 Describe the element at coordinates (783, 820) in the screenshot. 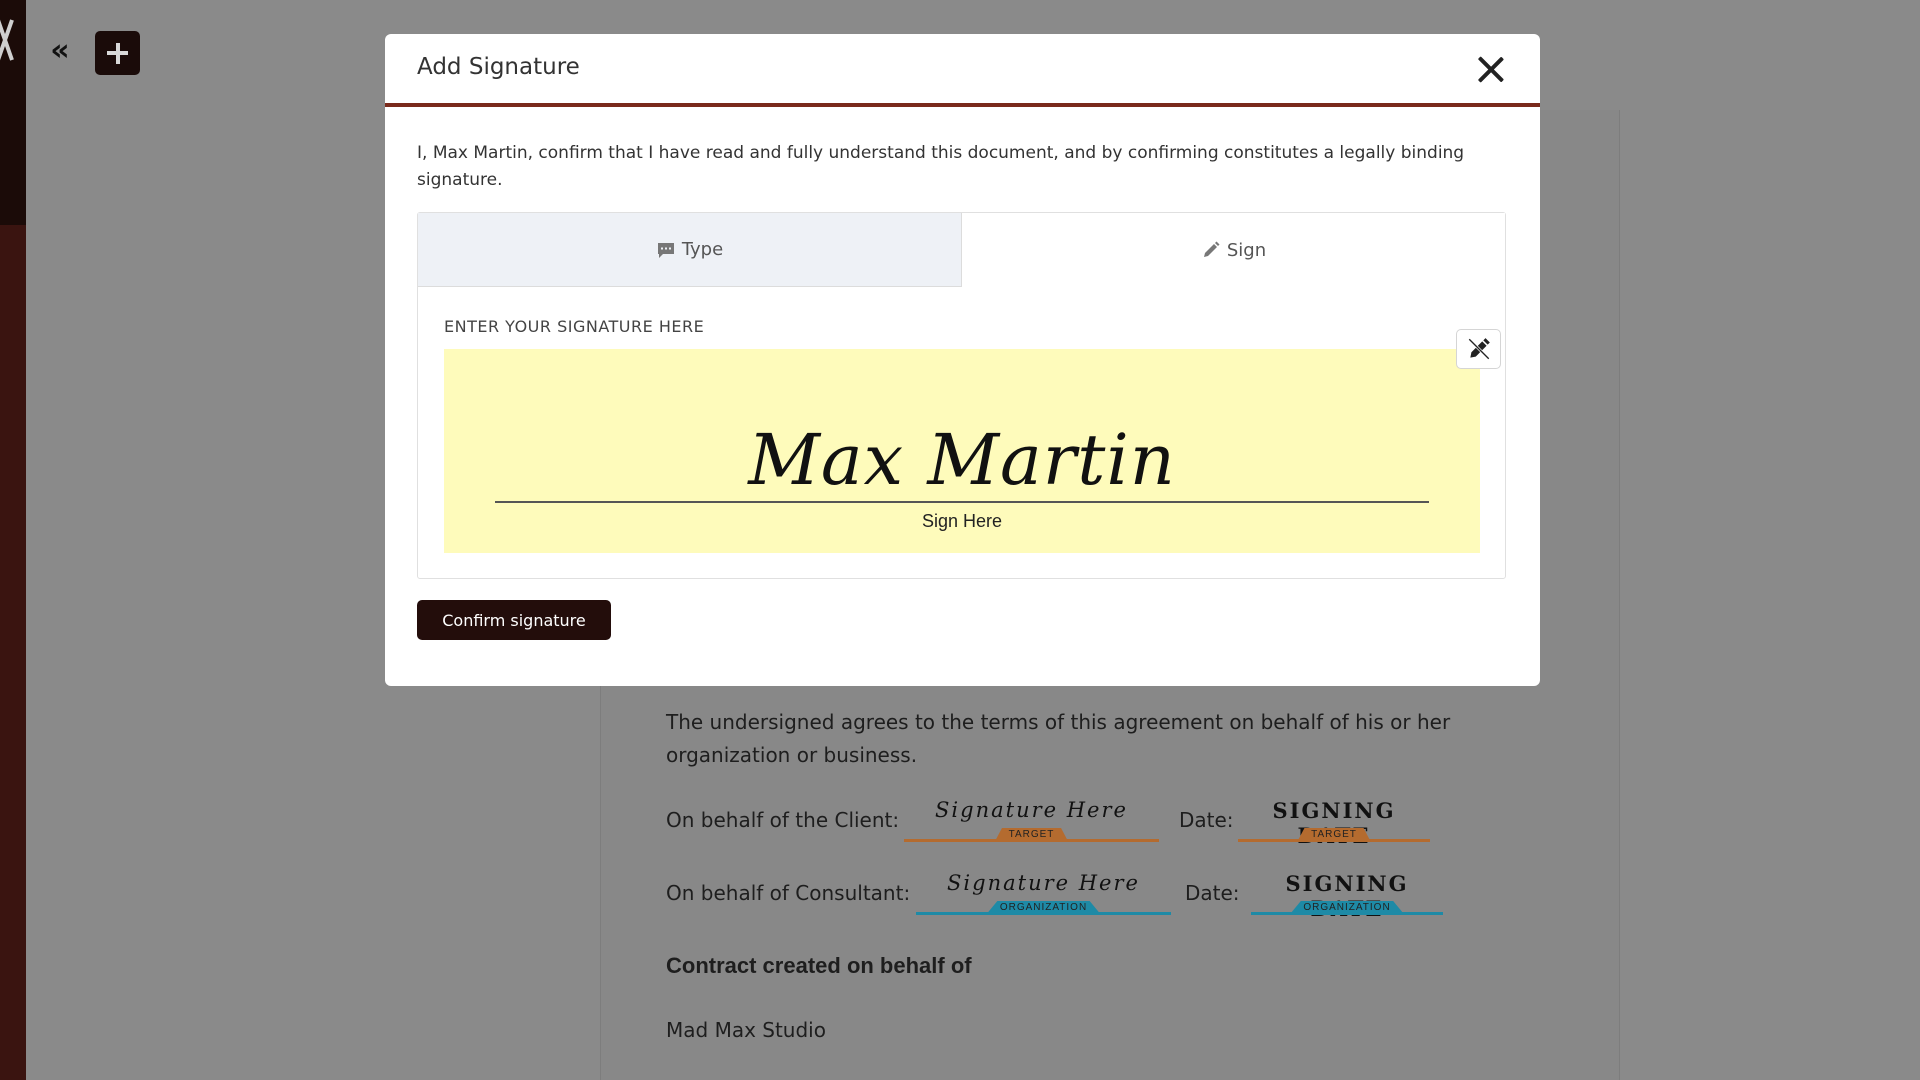

I see `client-label: On behalf of the Client:` at that location.